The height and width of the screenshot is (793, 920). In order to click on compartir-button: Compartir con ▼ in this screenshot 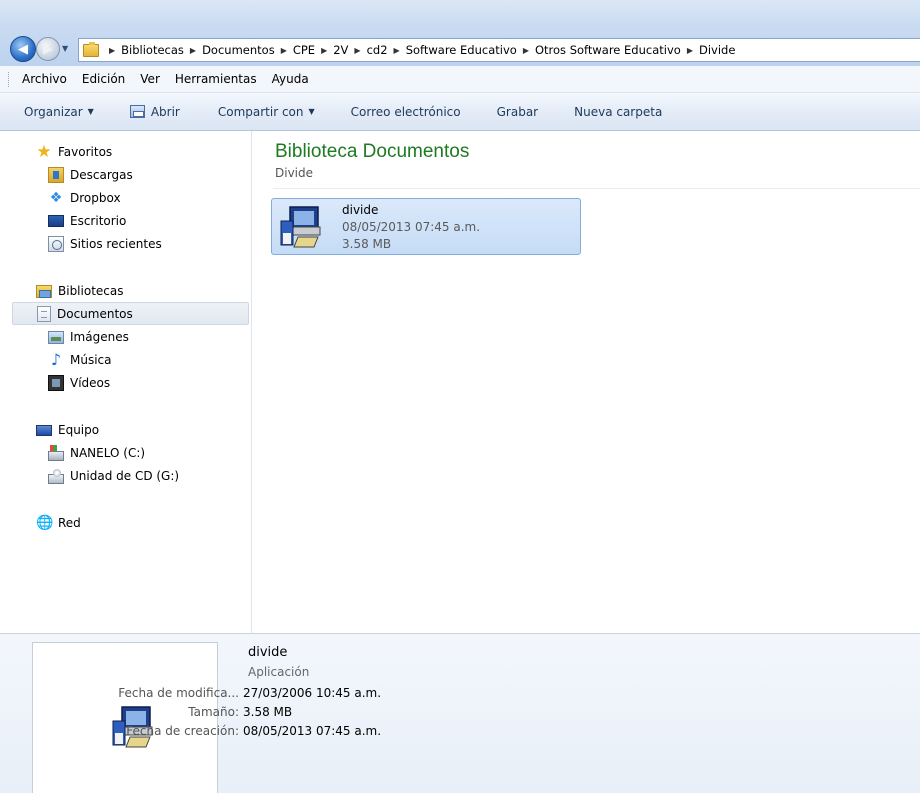, I will do `click(266, 112)`.